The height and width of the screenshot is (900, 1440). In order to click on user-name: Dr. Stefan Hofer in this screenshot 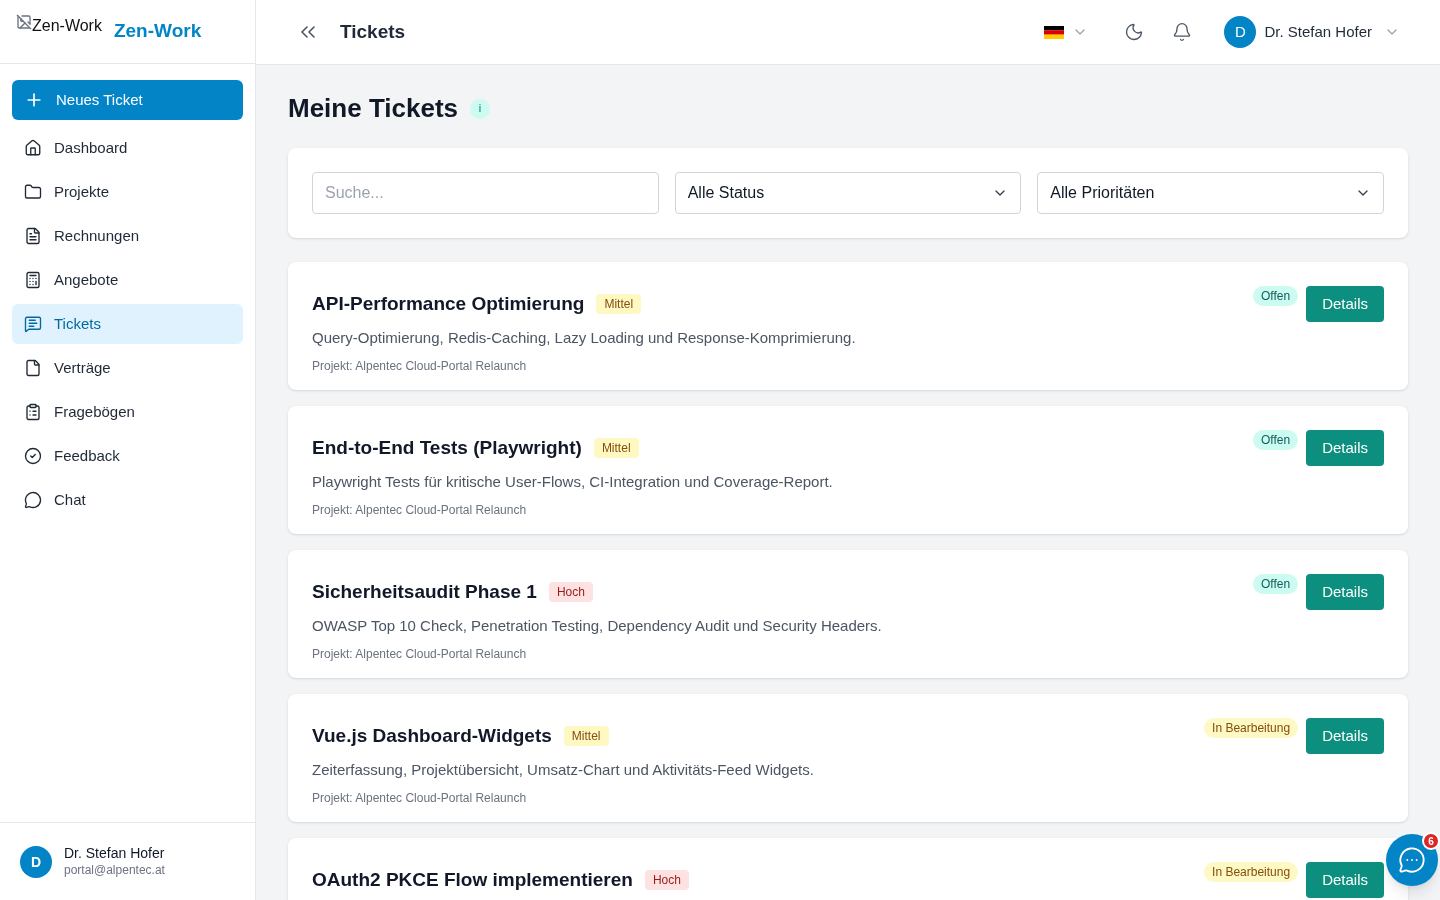, I will do `click(114, 854)`.